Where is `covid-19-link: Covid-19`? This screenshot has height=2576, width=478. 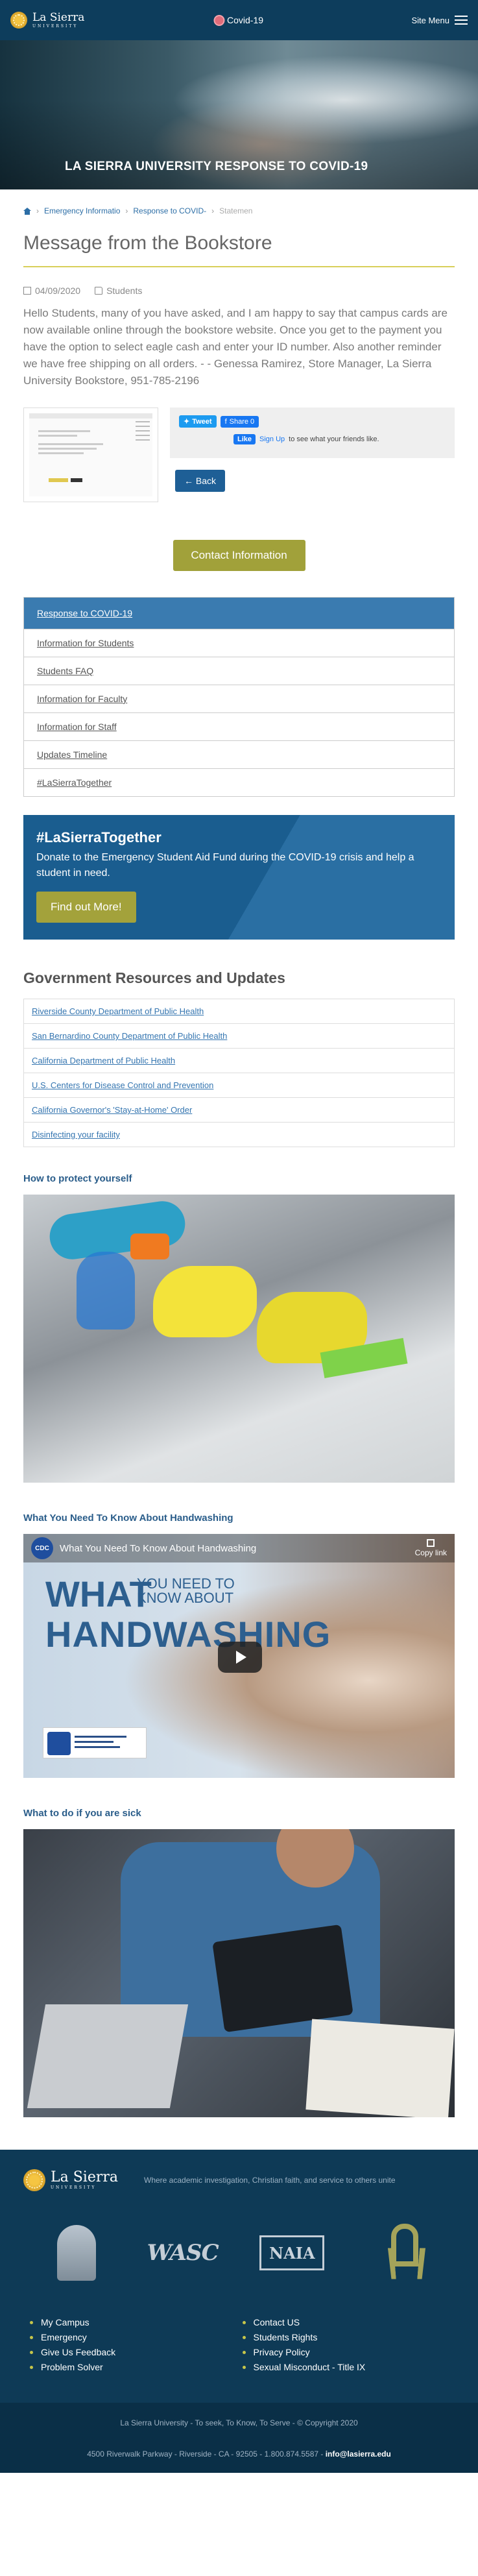 covid-19-link: Covid-19 is located at coordinates (239, 20).